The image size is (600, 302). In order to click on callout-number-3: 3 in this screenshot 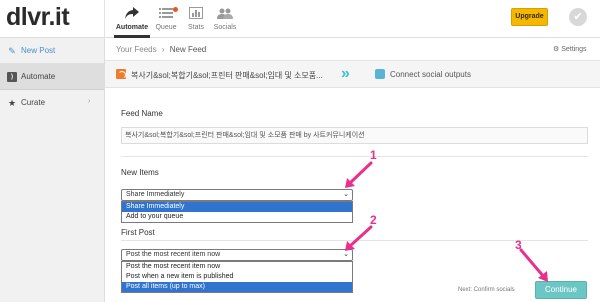, I will do `click(518, 245)`.